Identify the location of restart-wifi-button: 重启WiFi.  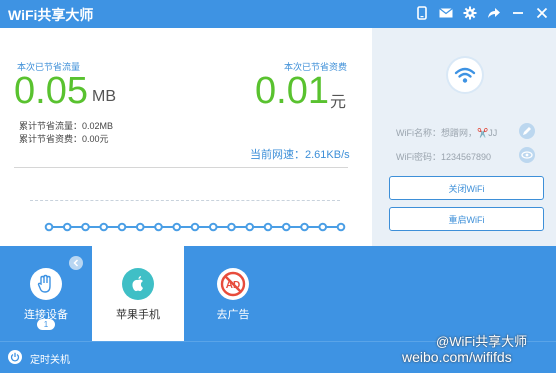
(466, 219).